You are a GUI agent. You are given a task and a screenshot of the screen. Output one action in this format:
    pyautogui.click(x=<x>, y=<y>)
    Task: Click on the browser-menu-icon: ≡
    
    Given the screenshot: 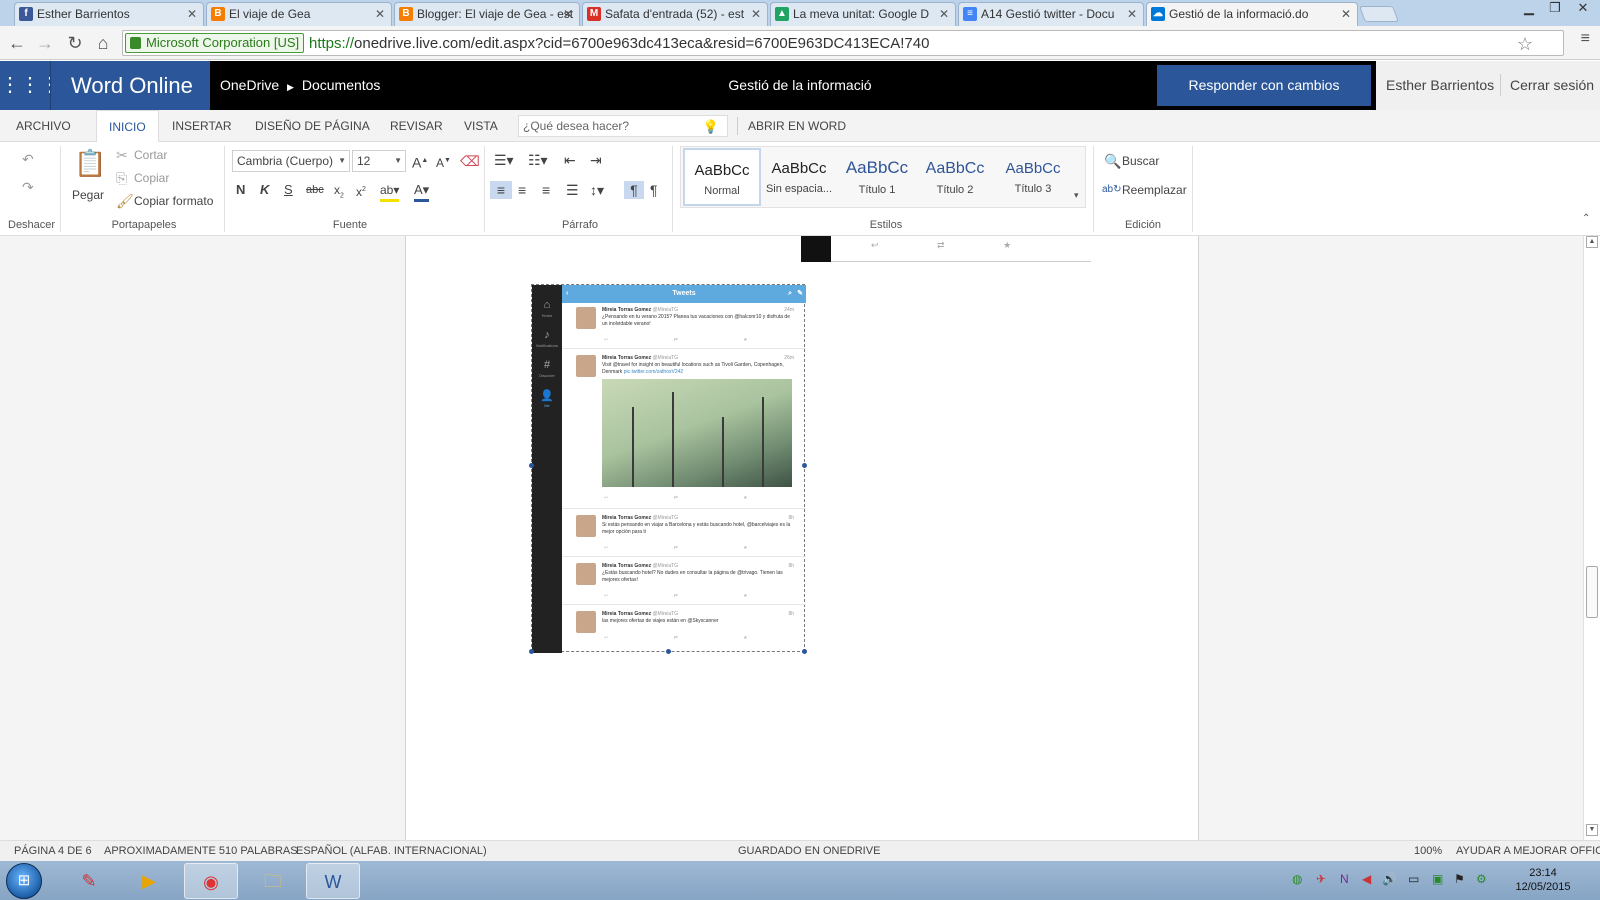 What is the action you would take?
    pyautogui.click(x=1585, y=39)
    